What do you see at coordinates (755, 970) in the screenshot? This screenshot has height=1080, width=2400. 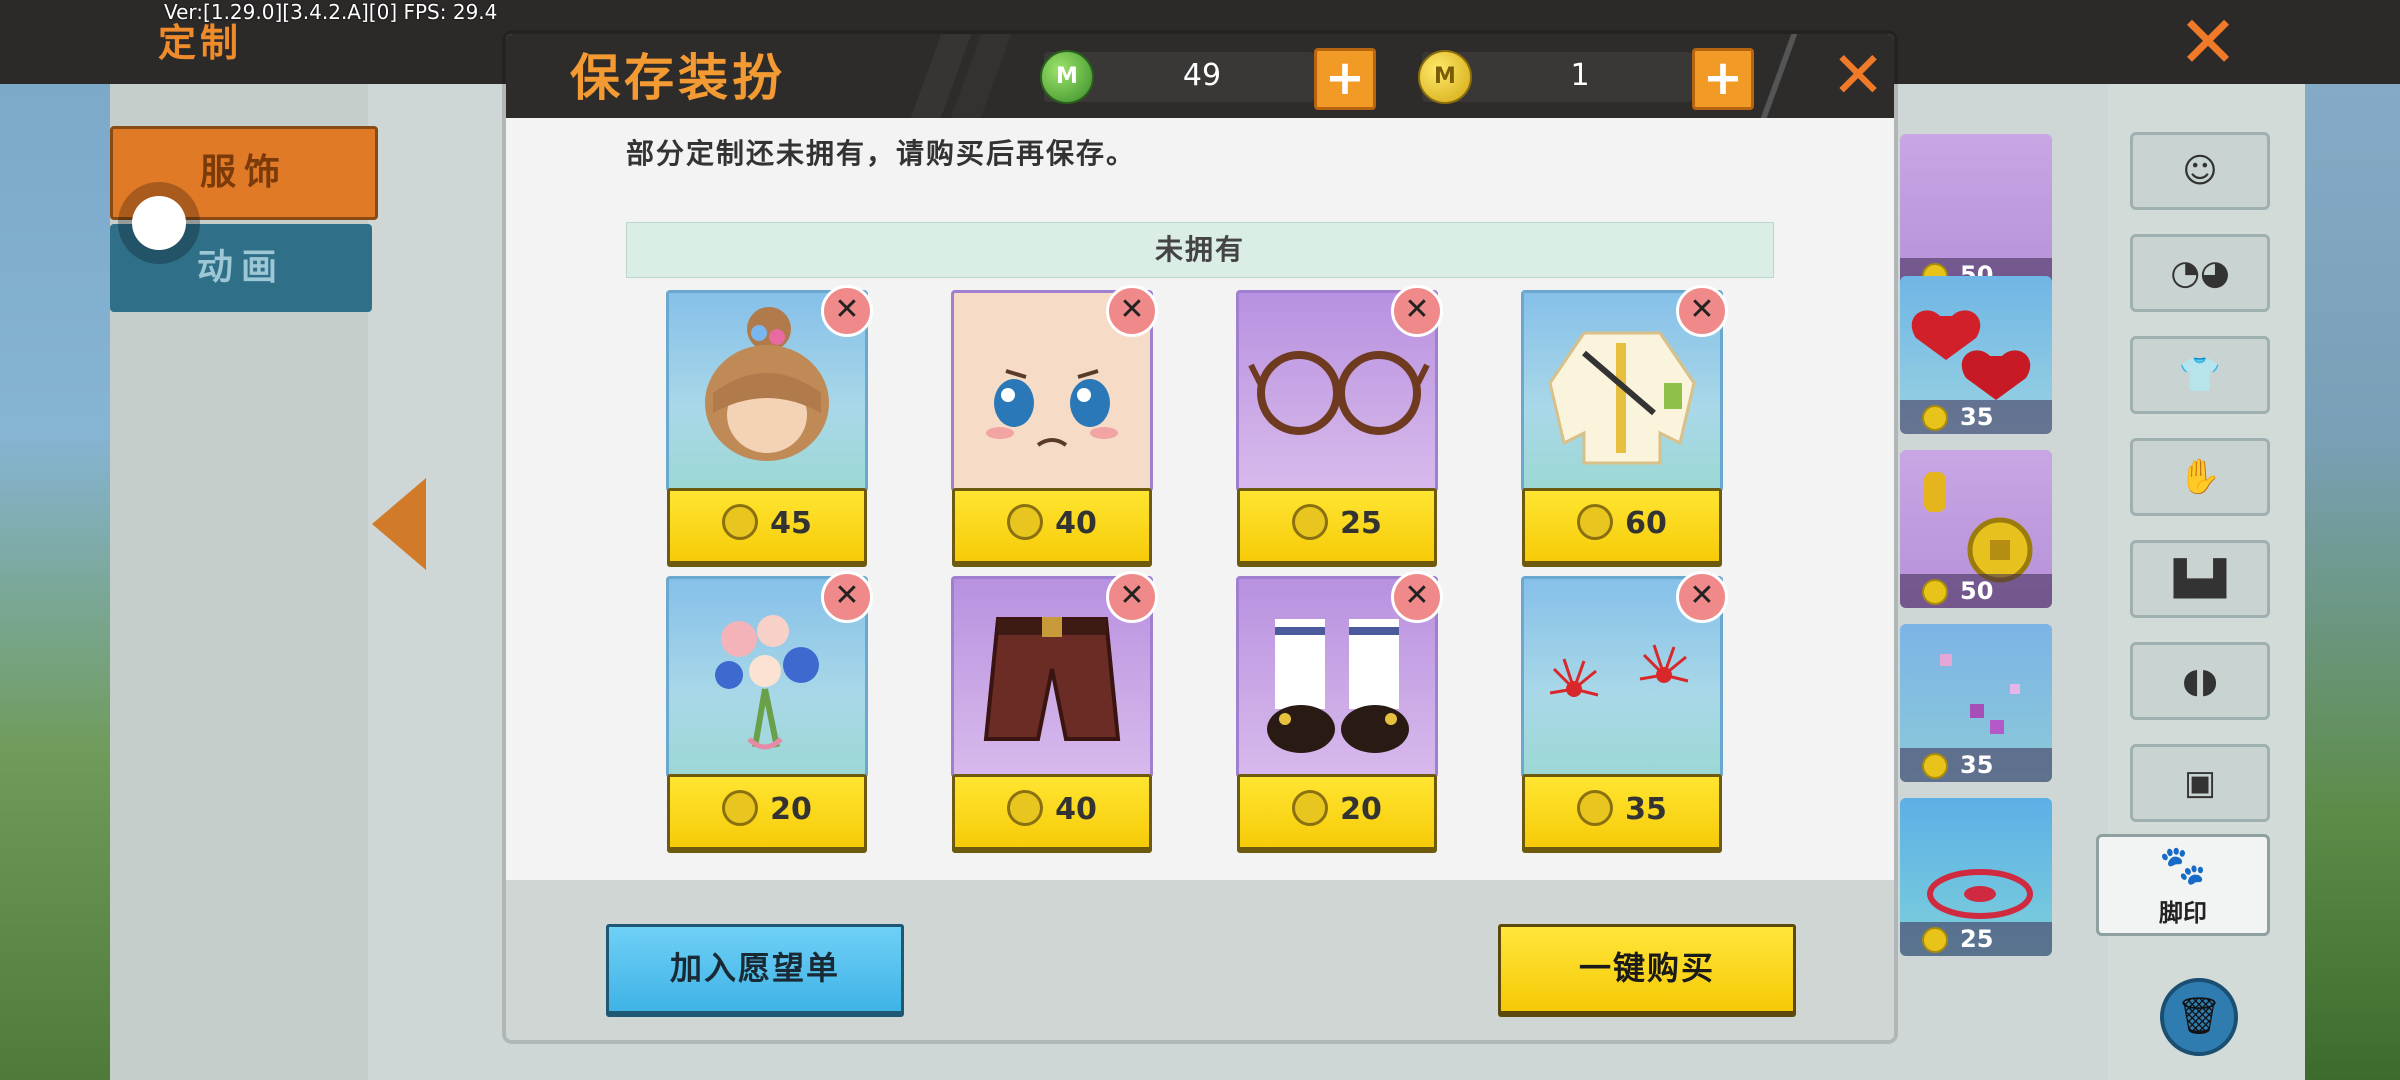 I see `add-to-wishlist-button: 加入愿望单` at bounding box center [755, 970].